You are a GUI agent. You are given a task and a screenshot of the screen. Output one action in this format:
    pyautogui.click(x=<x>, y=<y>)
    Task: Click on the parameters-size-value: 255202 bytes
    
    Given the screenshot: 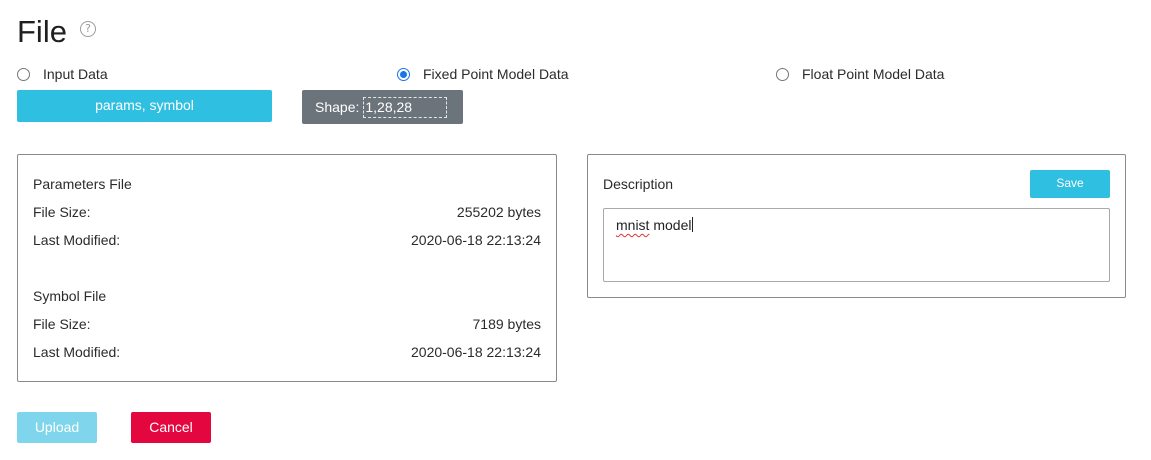 What is the action you would take?
    pyautogui.click(x=498, y=212)
    